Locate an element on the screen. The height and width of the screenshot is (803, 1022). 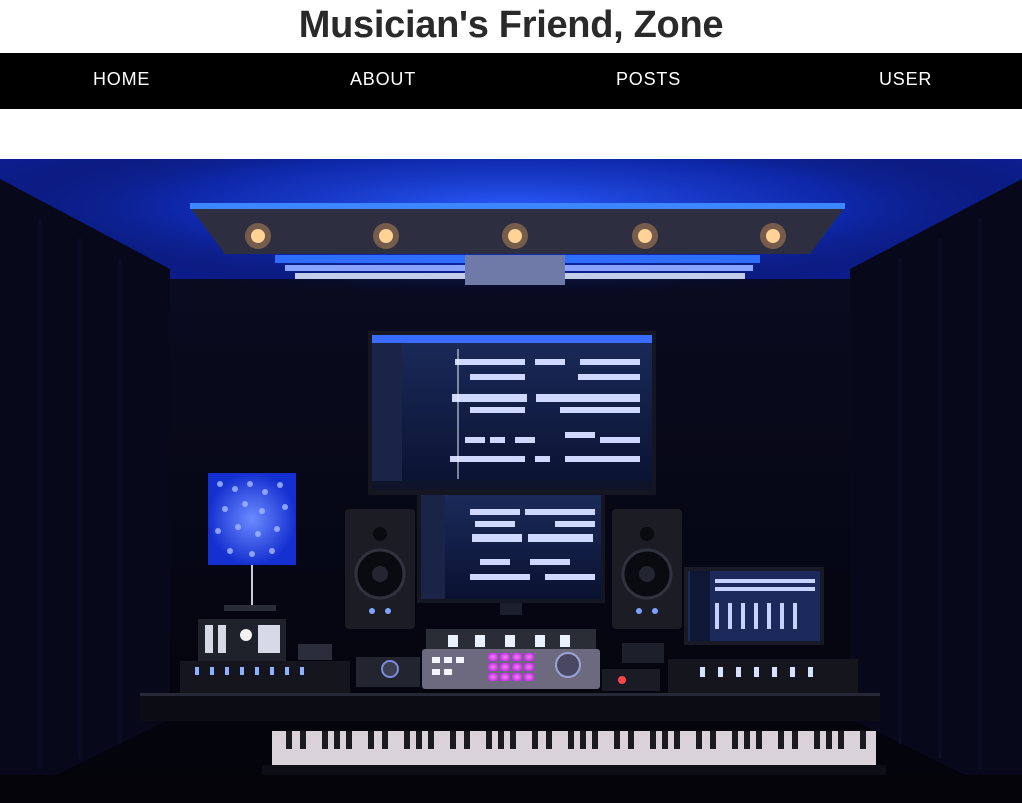
nav-link-user: USER is located at coordinates (905, 81).